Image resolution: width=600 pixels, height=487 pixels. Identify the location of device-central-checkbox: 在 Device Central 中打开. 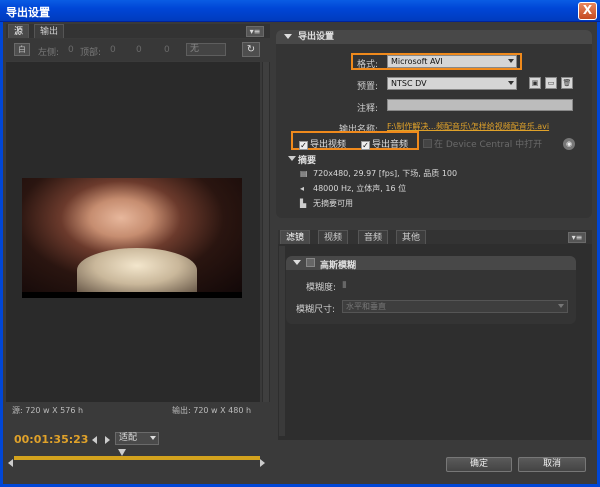
(482, 143).